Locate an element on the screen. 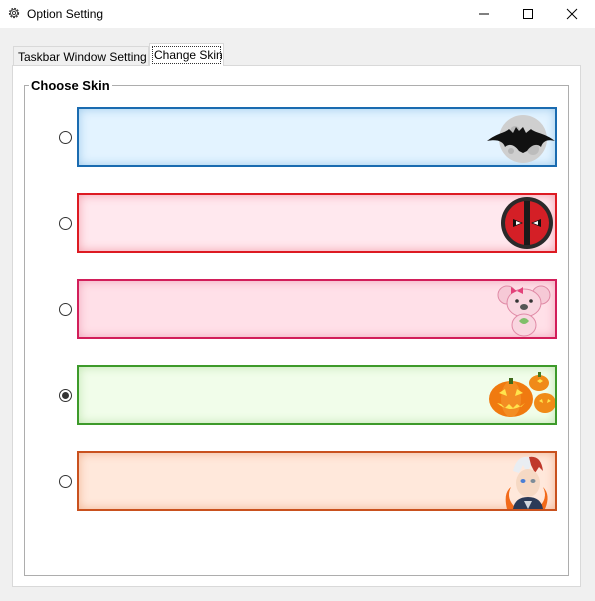 This screenshot has width=595, height=601. skin-option-anime is located at coordinates (317, 481).